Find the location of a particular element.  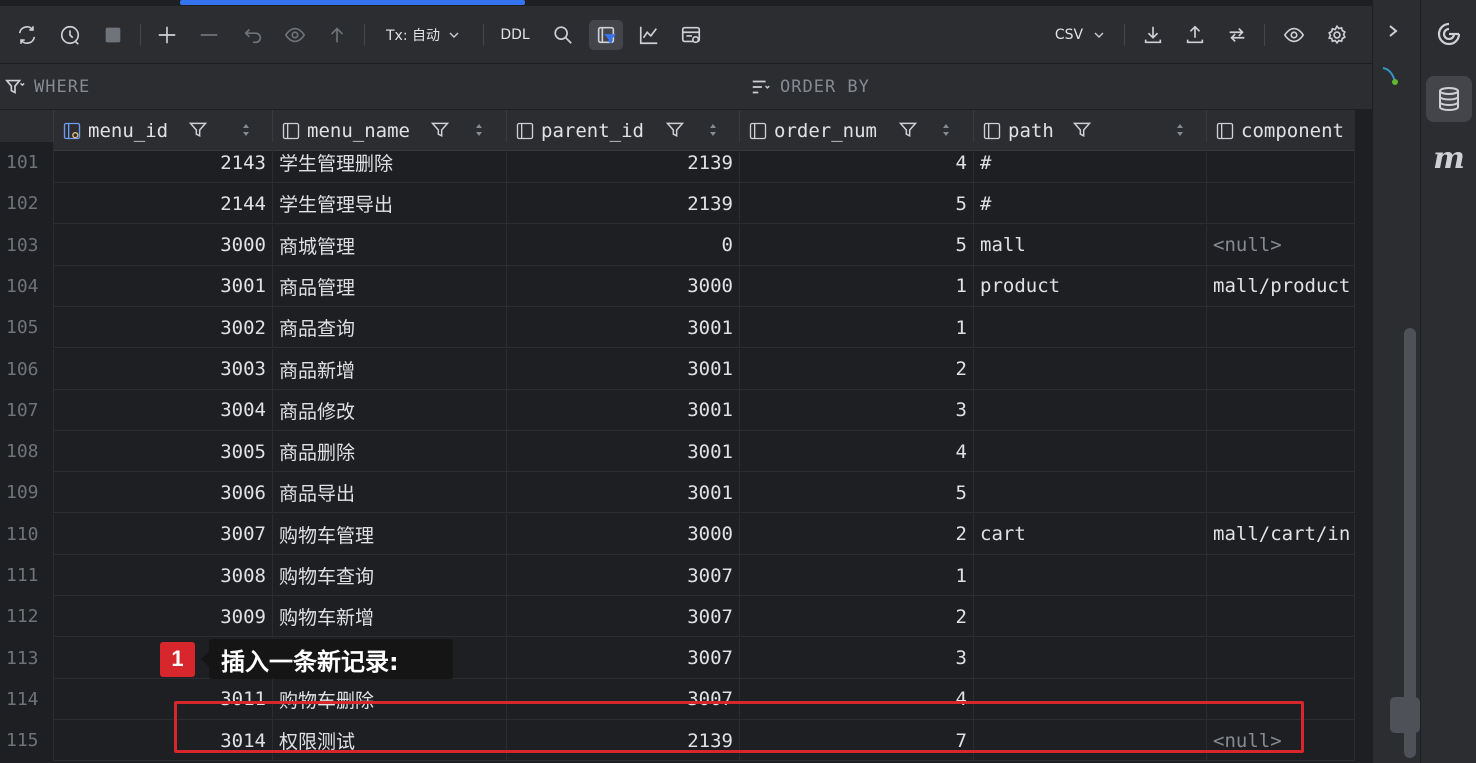

cell-menu-name: 学生管理导出 is located at coordinates (390, 204).